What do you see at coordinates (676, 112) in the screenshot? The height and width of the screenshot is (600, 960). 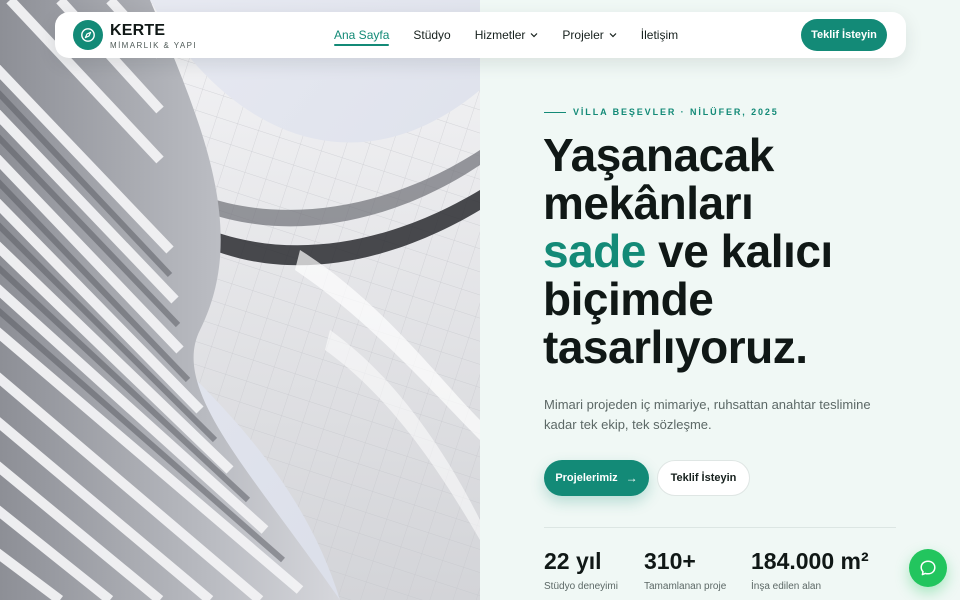 I see `eyebrow-text: VİLLA BEŞEVLER · NİLÜFER, 2025` at bounding box center [676, 112].